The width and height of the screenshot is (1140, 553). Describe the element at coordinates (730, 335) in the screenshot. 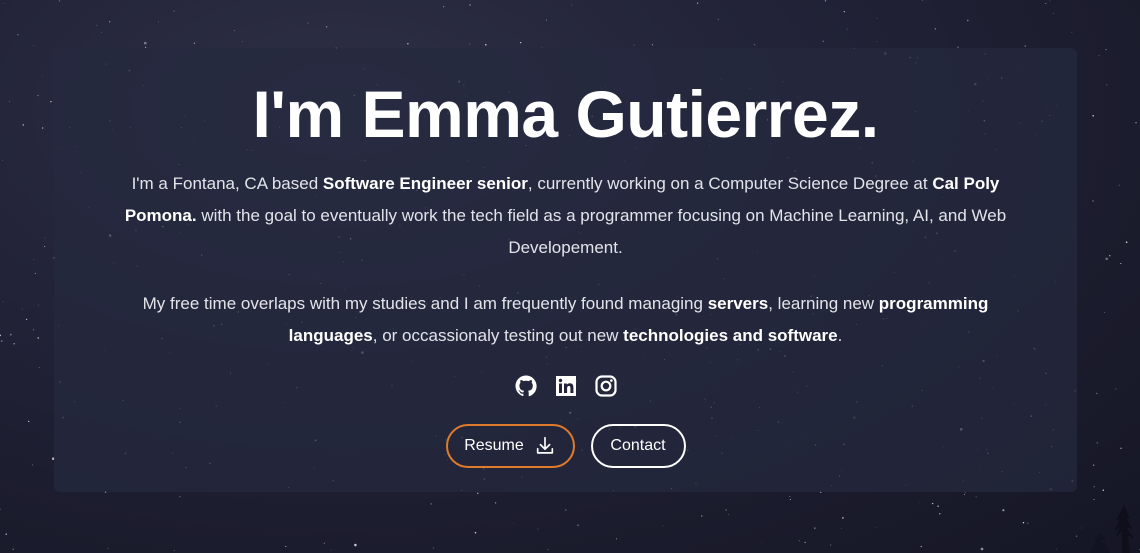

I see `hobbies-highlight-tech: technologies and software` at that location.